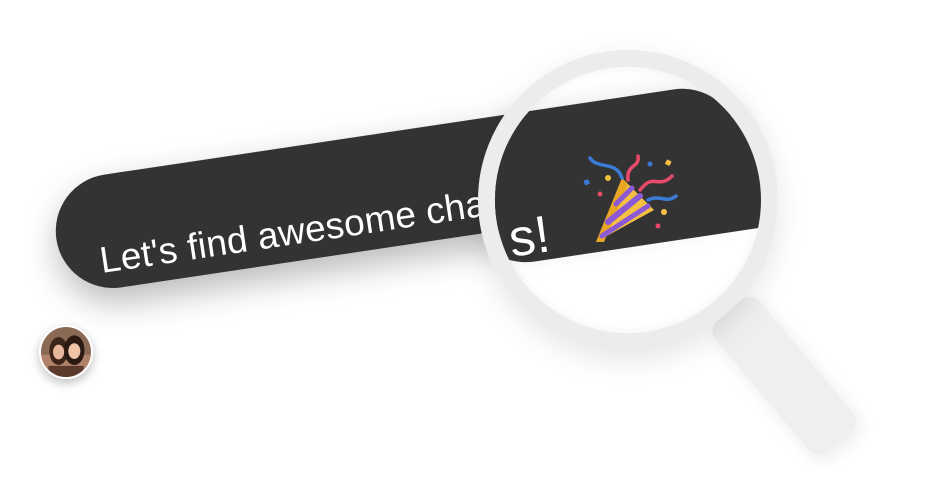  I want to click on avatar-photo, so click(66, 352).